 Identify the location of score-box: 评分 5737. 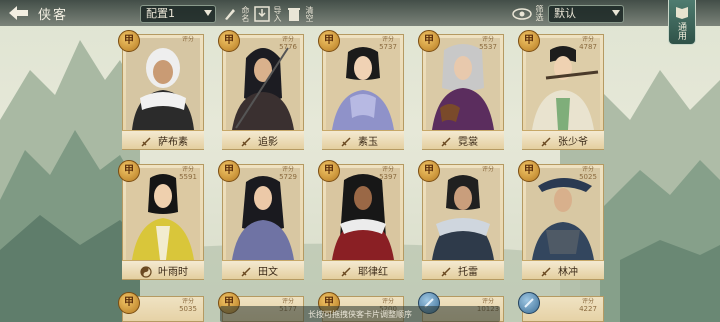
(388, 43).